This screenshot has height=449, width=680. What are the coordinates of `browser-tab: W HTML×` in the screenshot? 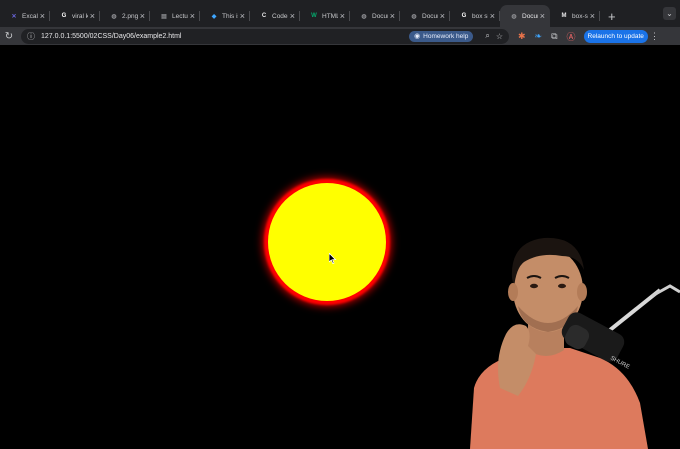 It's located at (325, 16).